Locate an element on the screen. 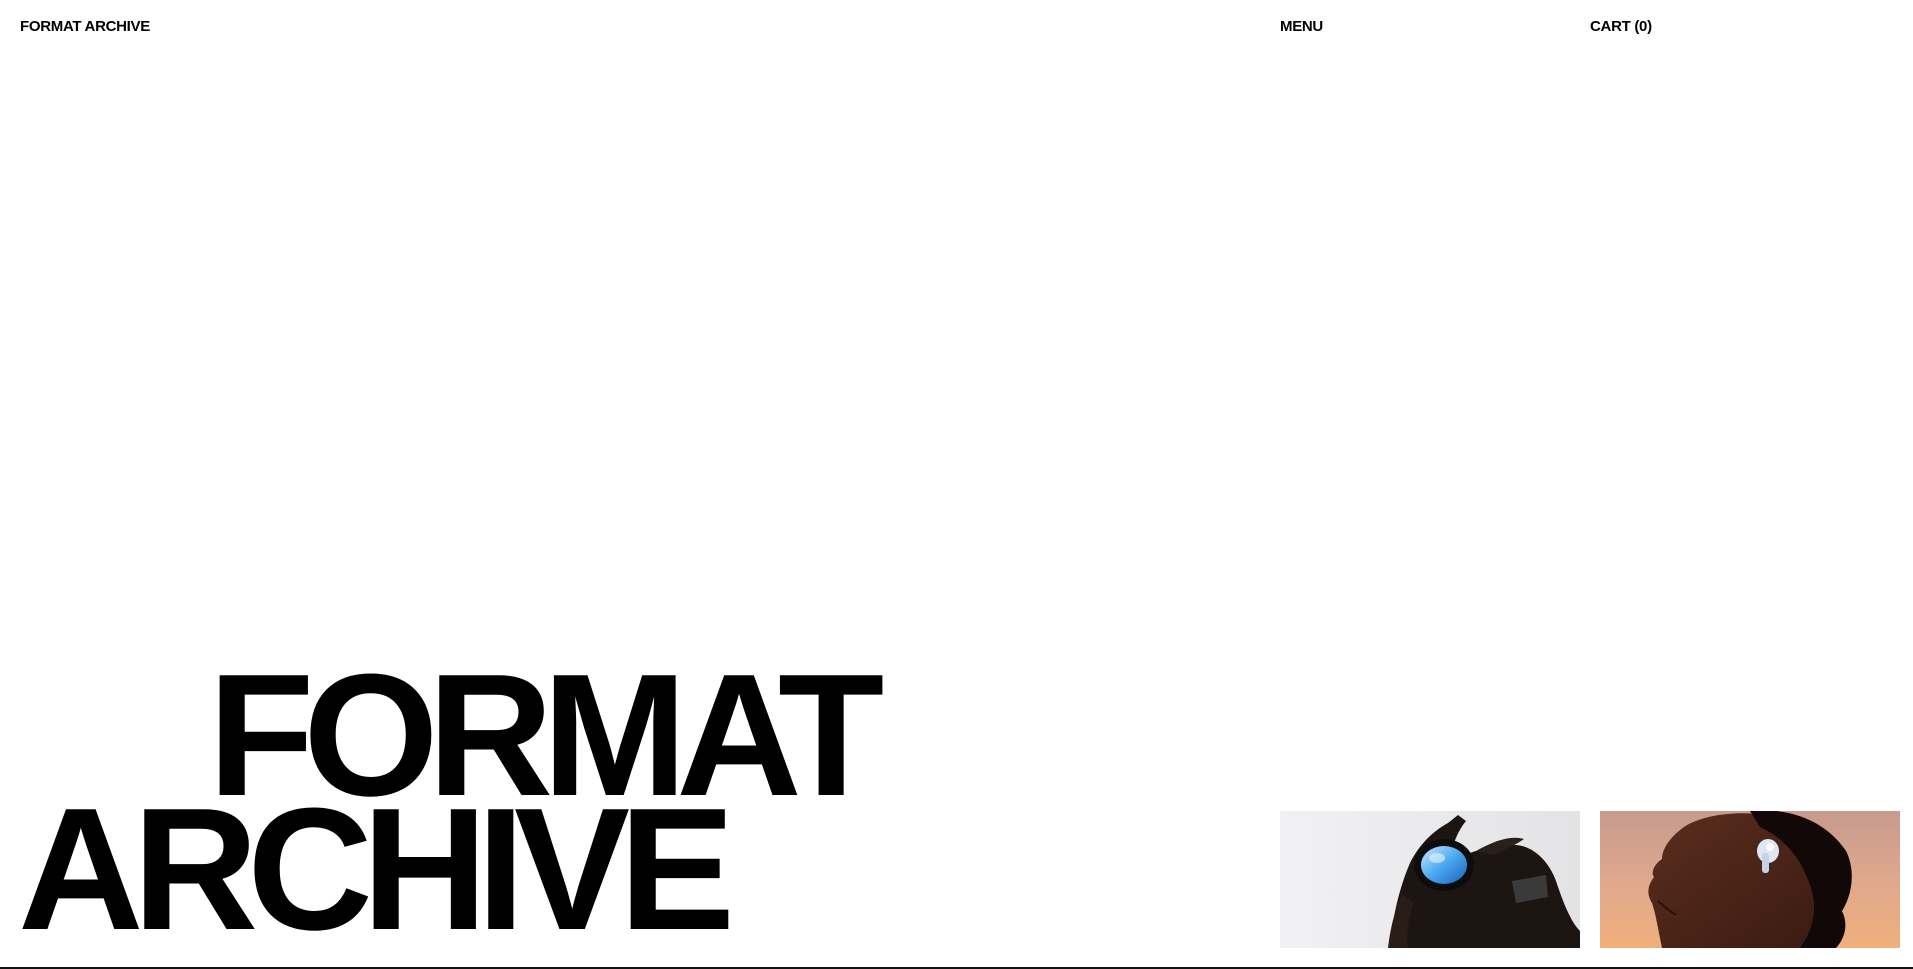  earbud-profile-image is located at coordinates (1750, 879).